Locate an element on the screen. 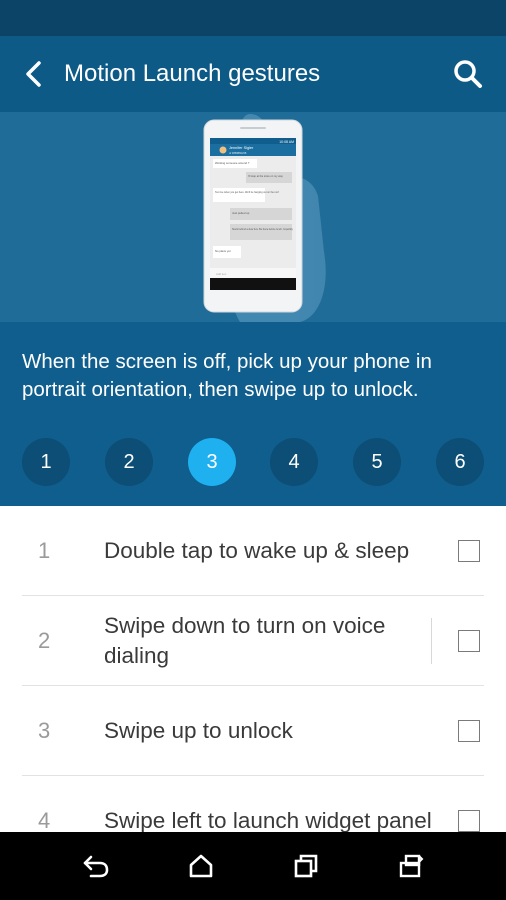  step-6: 6 is located at coordinates (460, 462).